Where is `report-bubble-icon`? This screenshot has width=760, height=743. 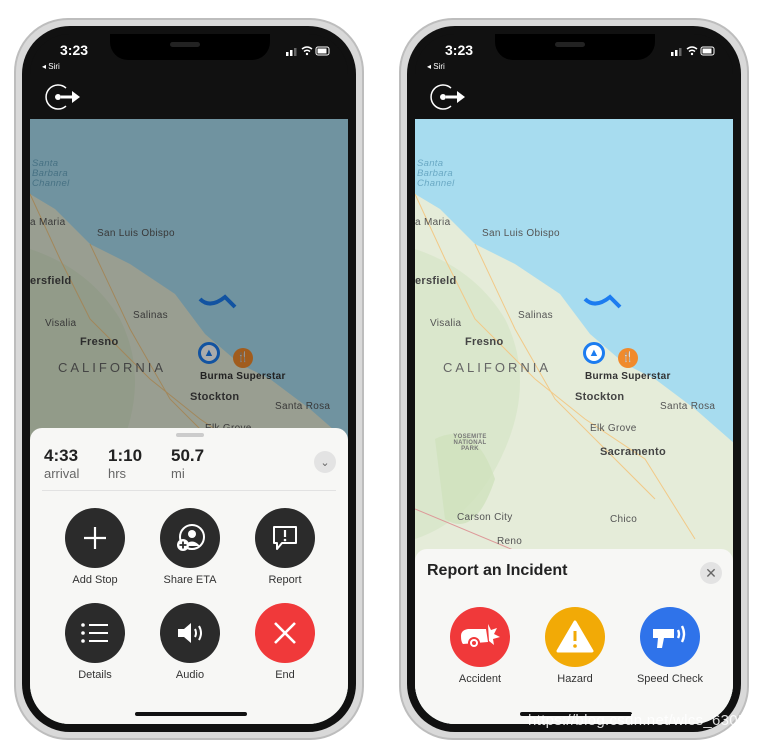 report-bubble-icon is located at coordinates (285, 538).